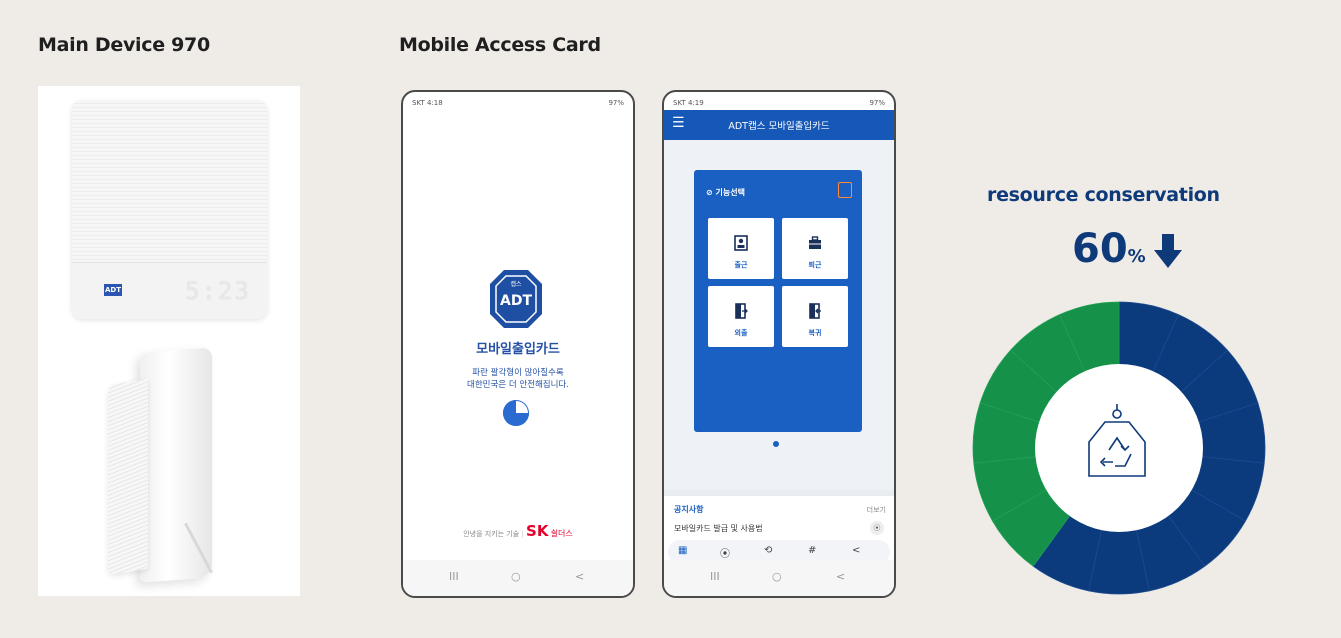 The height and width of the screenshot is (638, 1341). Describe the element at coordinates (741, 311) in the screenshot. I see `door-exit-icon` at that location.